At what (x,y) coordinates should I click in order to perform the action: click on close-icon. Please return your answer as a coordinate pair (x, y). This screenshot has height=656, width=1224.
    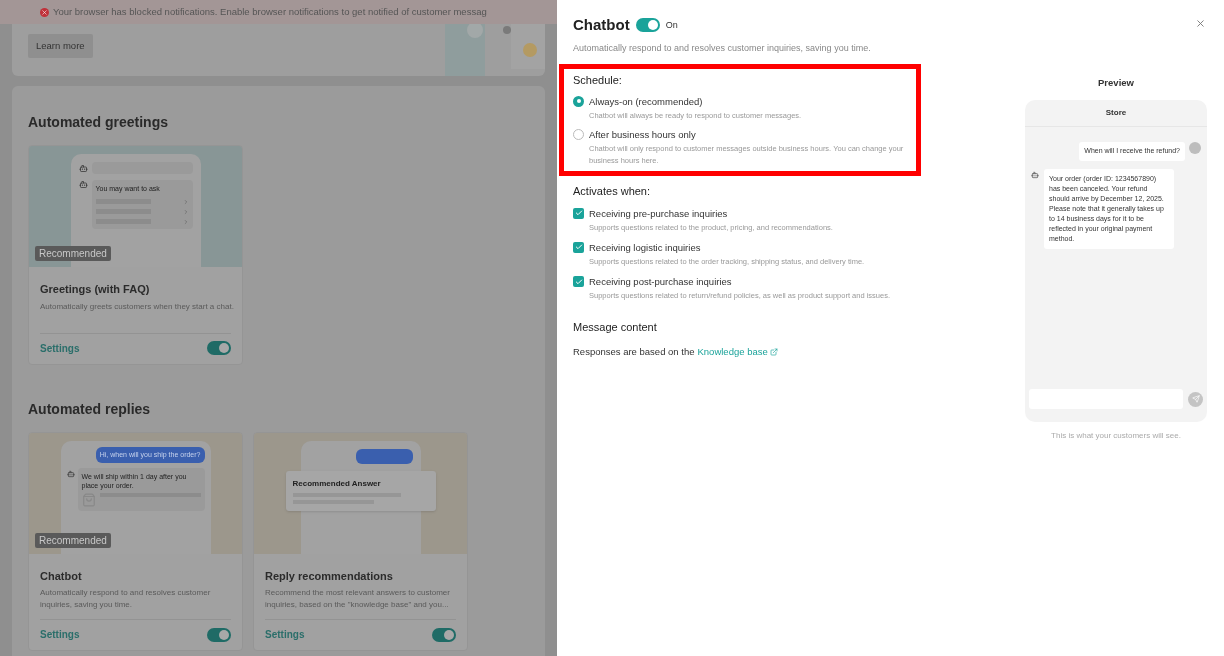
    Looking at the image, I should click on (1200, 23).